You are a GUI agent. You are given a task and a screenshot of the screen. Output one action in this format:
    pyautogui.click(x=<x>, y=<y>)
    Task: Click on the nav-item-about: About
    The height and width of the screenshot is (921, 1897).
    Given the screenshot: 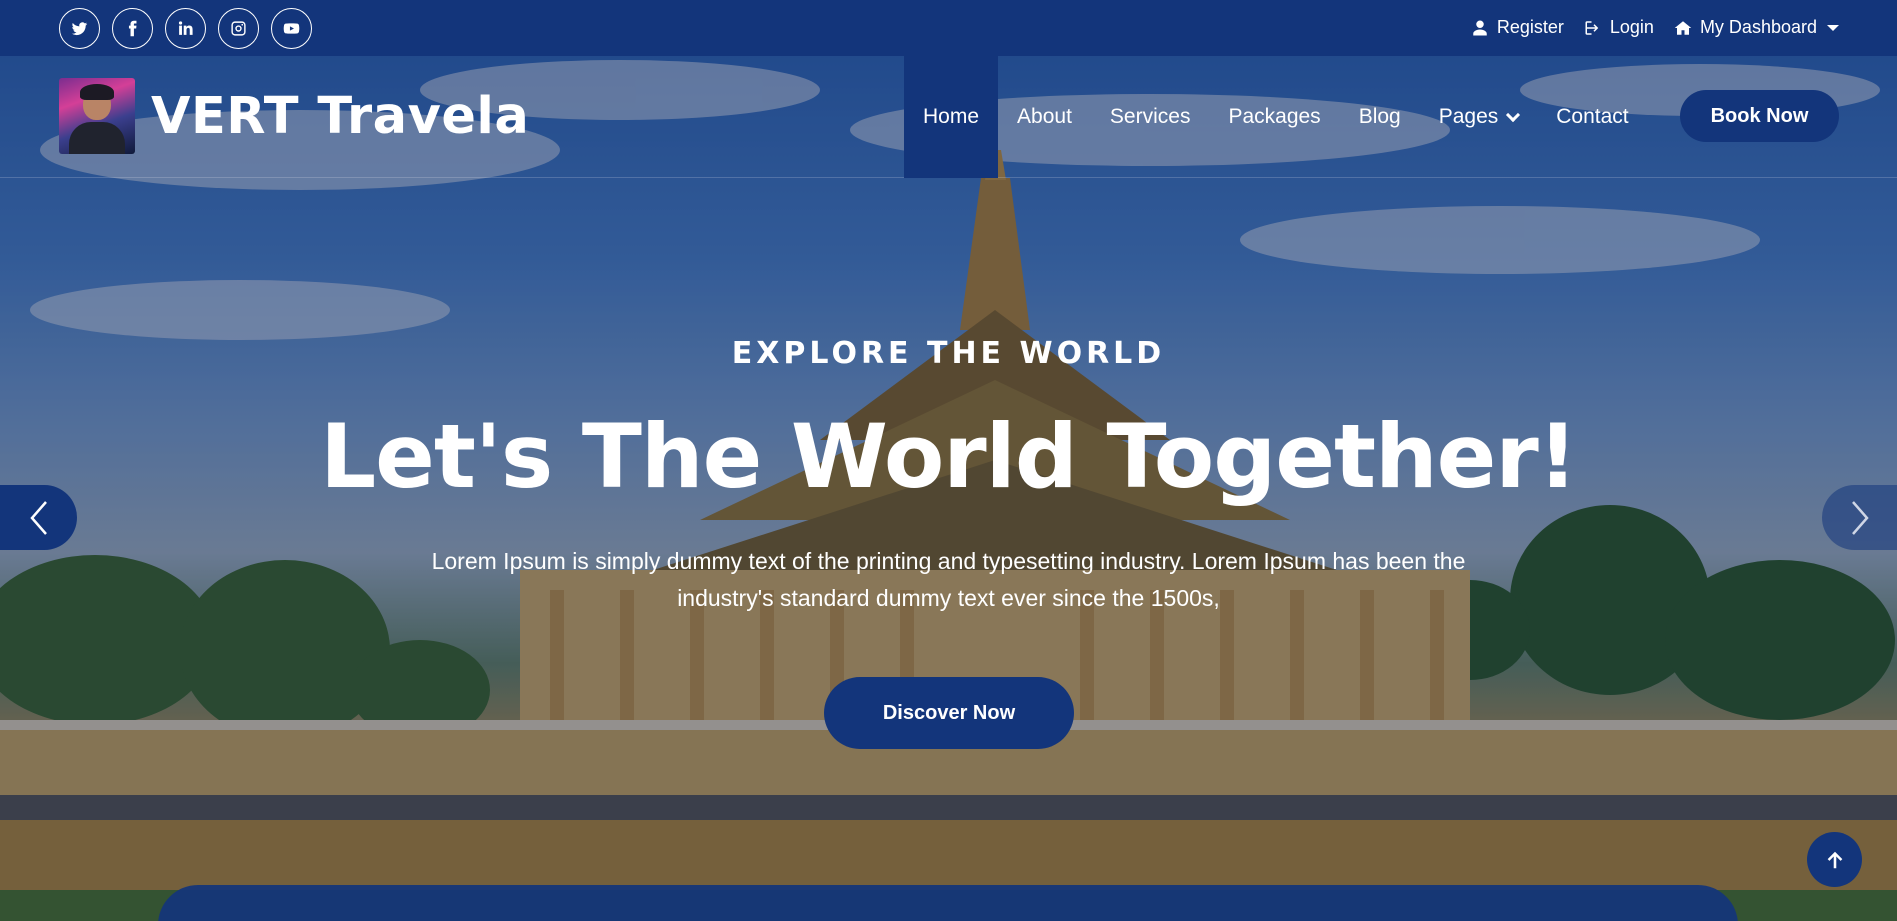 What is the action you would take?
    pyautogui.click(x=1044, y=117)
    